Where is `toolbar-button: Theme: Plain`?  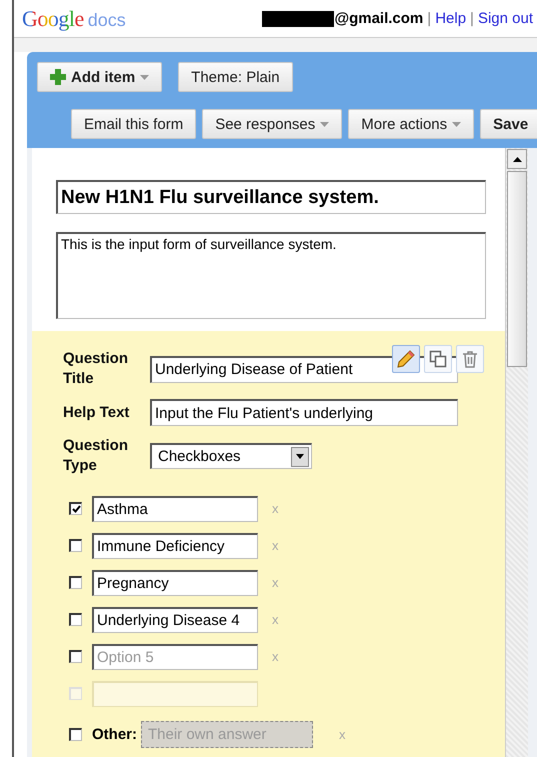 toolbar-button: Theme: Plain is located at coordinates (235, 77).